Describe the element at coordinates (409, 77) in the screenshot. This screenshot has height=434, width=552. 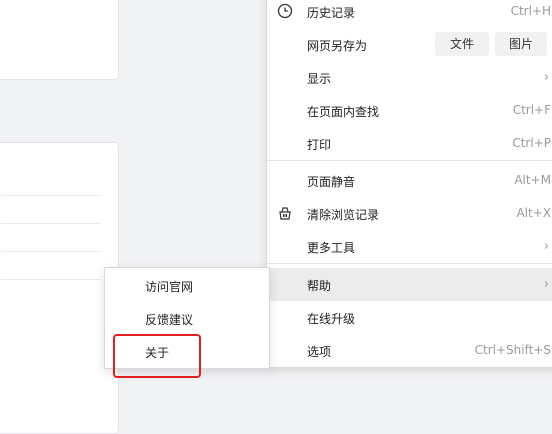
I see `menu-item-display: 显示 ›` at that location.